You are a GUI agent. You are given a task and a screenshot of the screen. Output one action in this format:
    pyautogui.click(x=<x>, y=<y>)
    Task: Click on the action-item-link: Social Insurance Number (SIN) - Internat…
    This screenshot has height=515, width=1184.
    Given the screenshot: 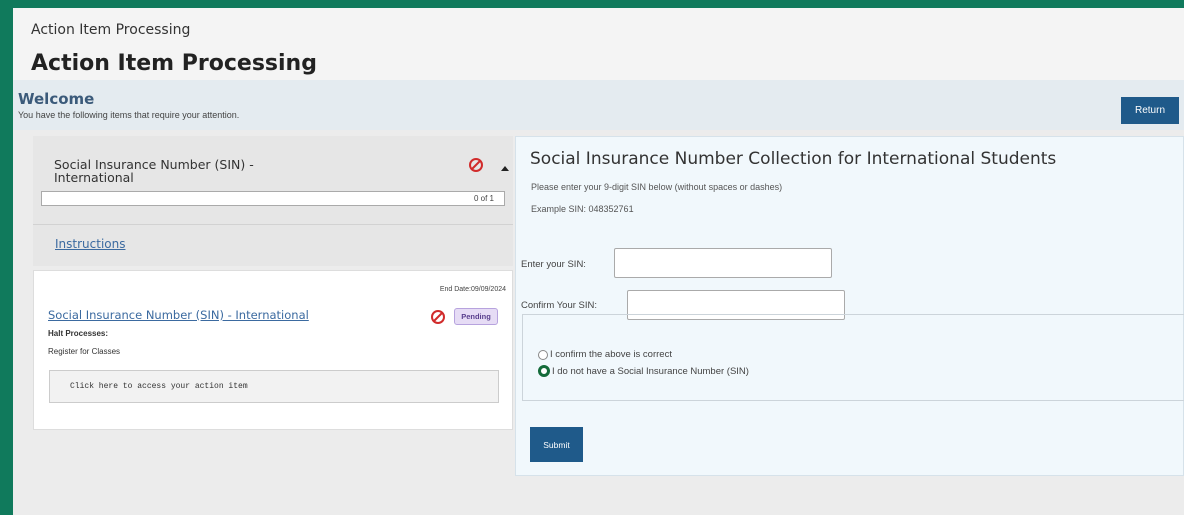 What is the action you would take?
    pyautogui.click(x=178, y=315)
    